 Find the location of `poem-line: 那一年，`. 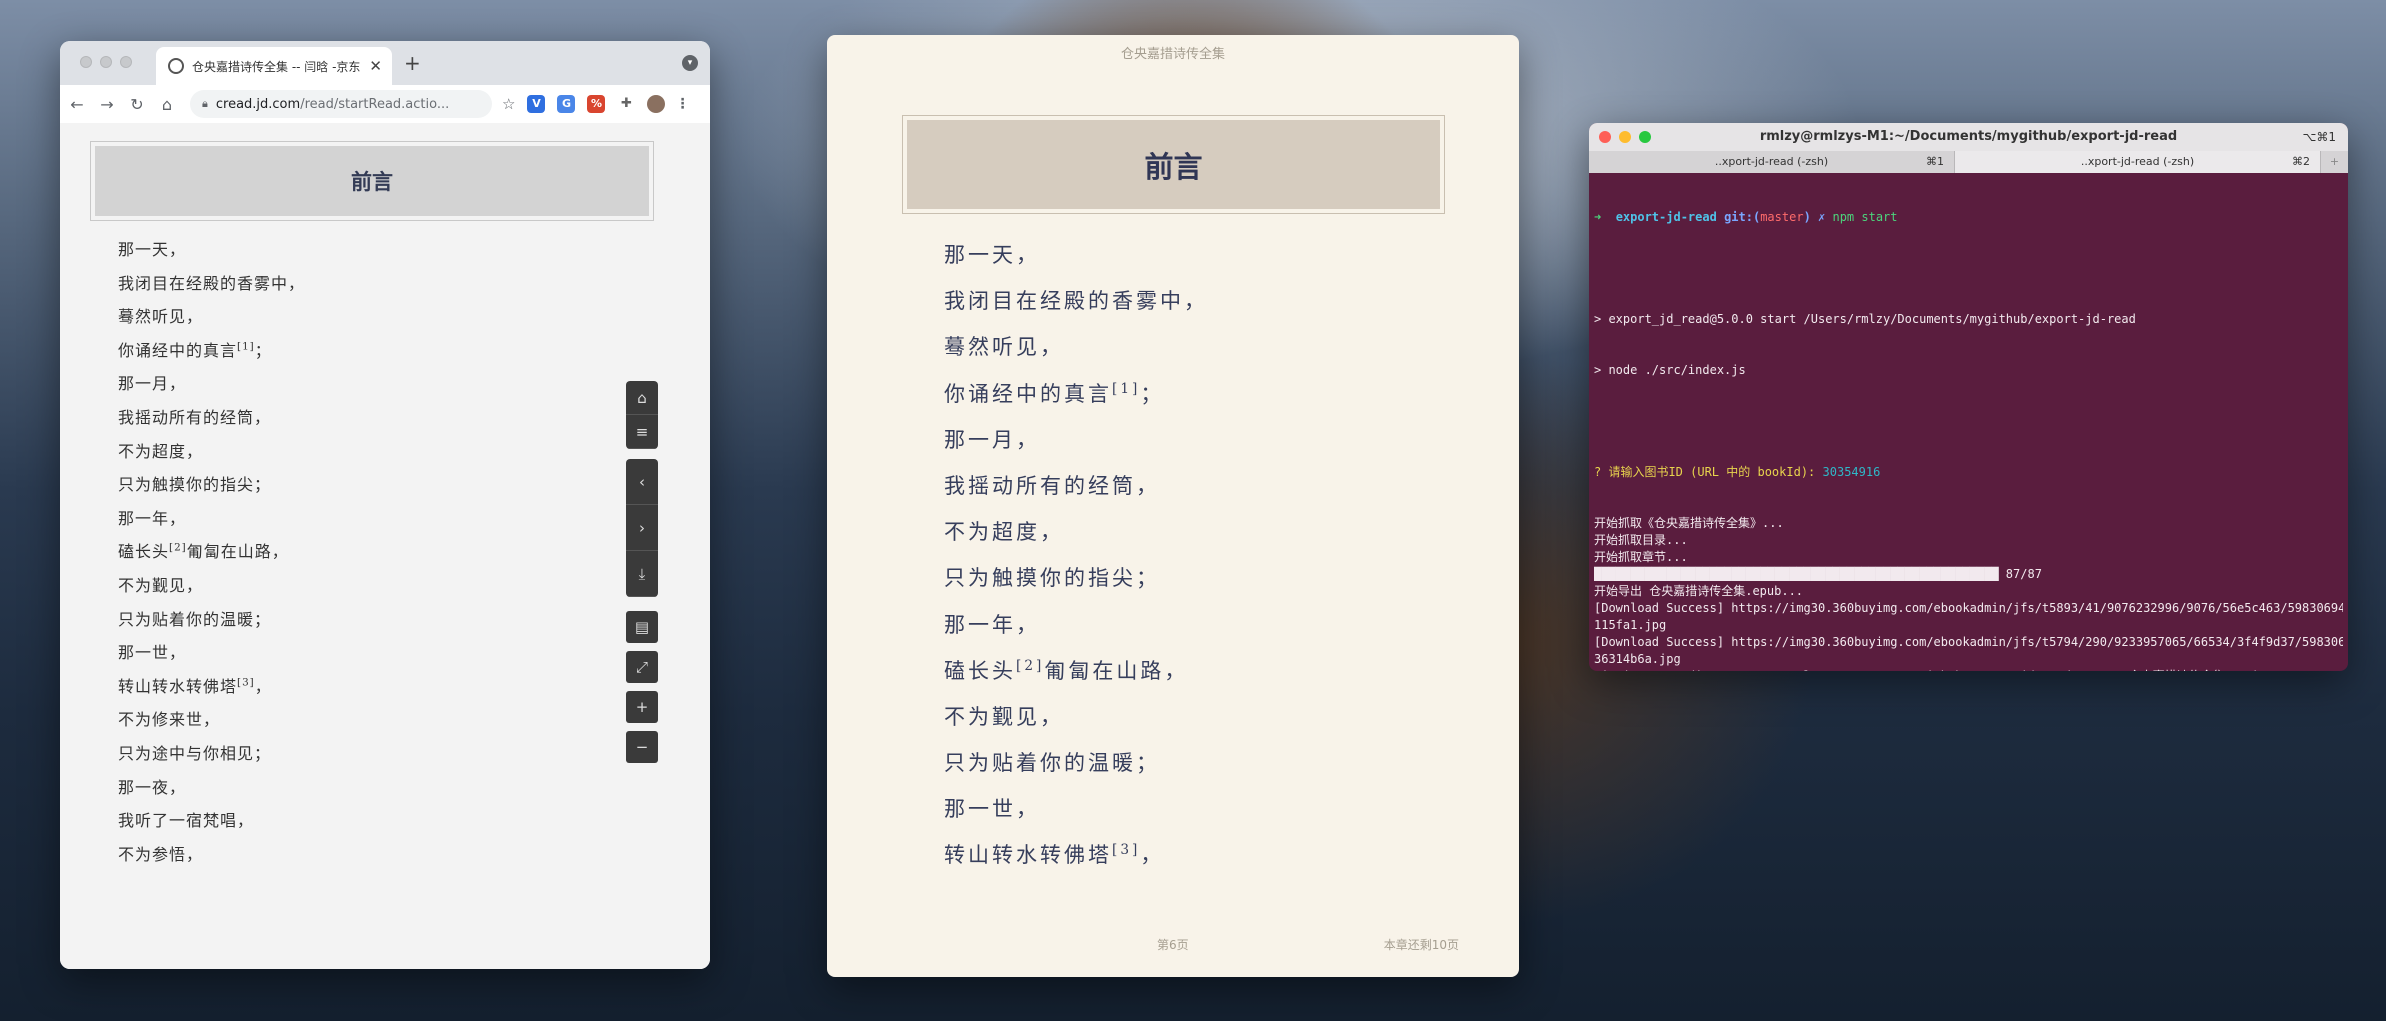

poem-line: 那一年， is located at coordinates (152, 518).